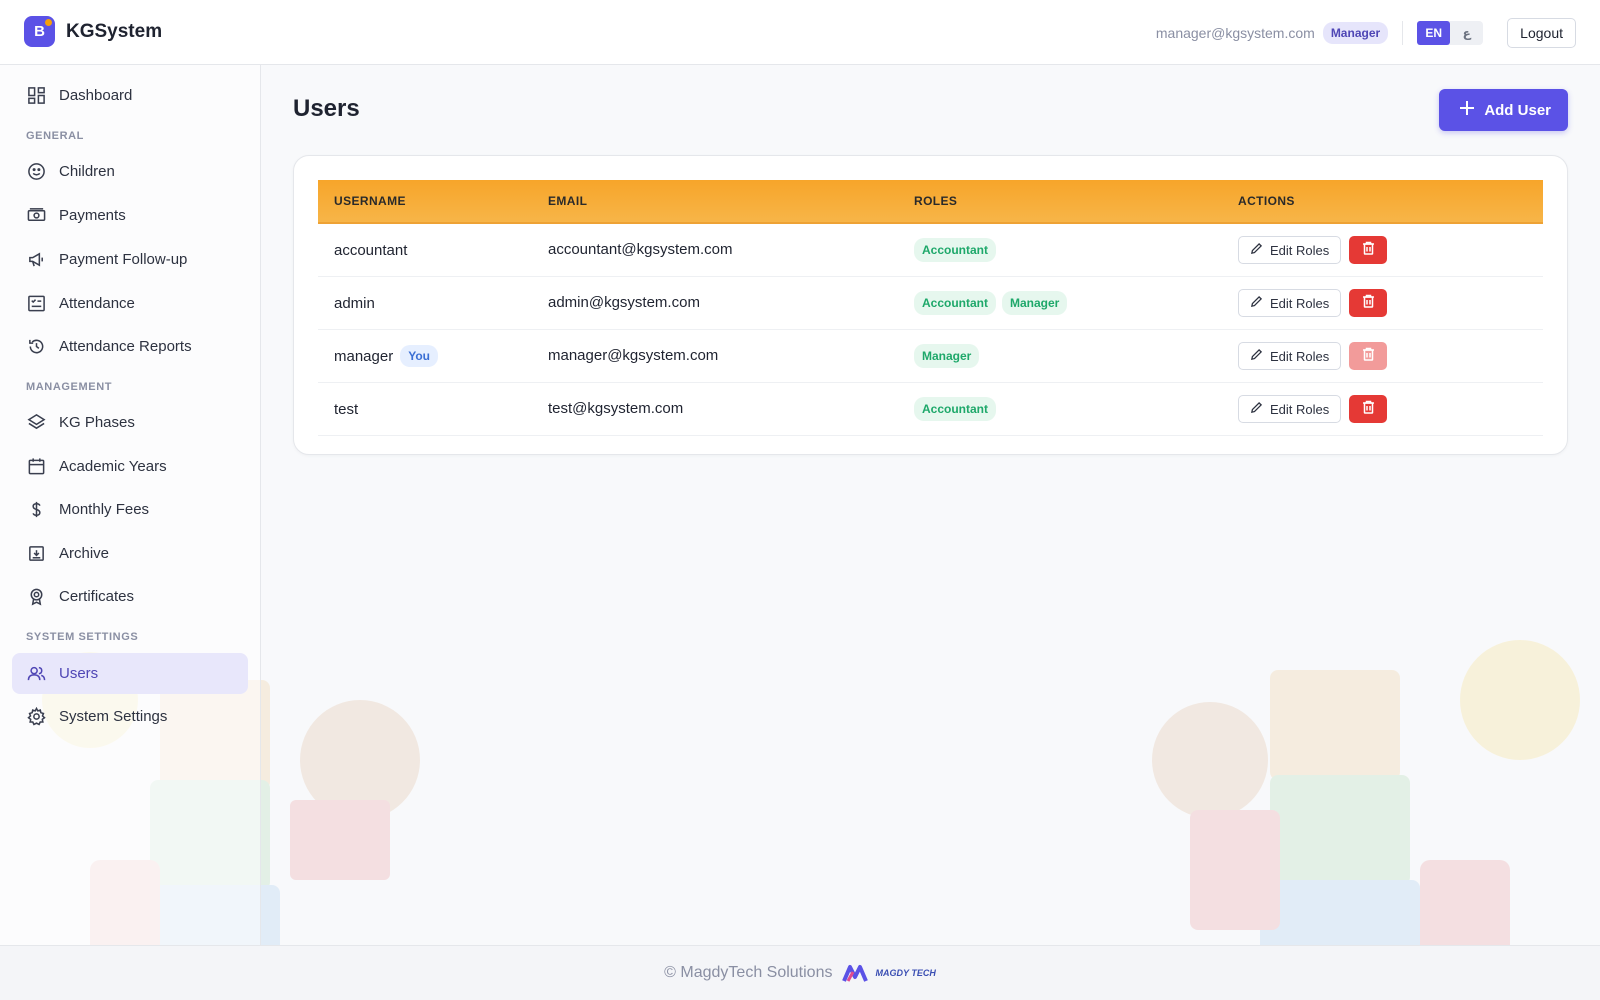 Image resolution: width=1600 pixels, height=1000 pixels. What do you see at coordinates (130, 259) in the screenshot?
I see `sidebar-item-payment-followup: Payment Follow-up` at bounding box center [130, 259].